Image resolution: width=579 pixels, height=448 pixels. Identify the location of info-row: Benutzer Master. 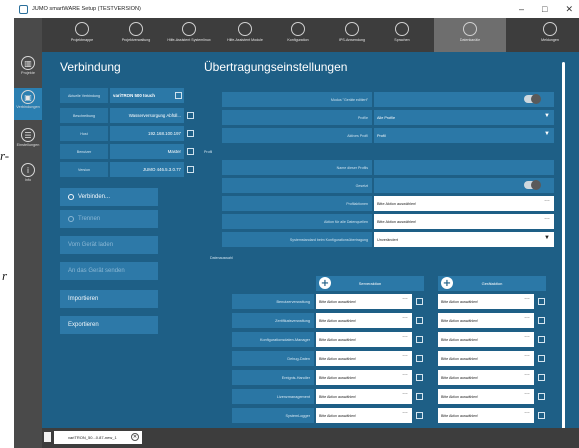
(129, 152).